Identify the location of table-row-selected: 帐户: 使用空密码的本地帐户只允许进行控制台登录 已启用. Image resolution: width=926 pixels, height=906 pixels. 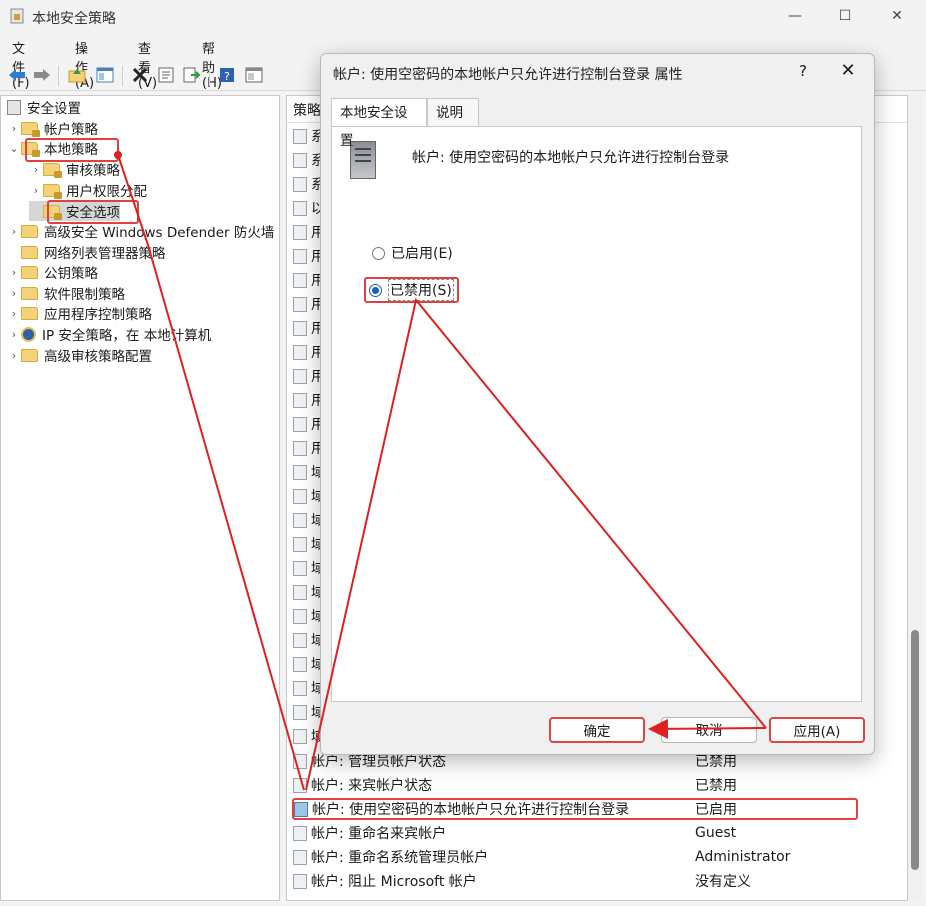
(575, 809).